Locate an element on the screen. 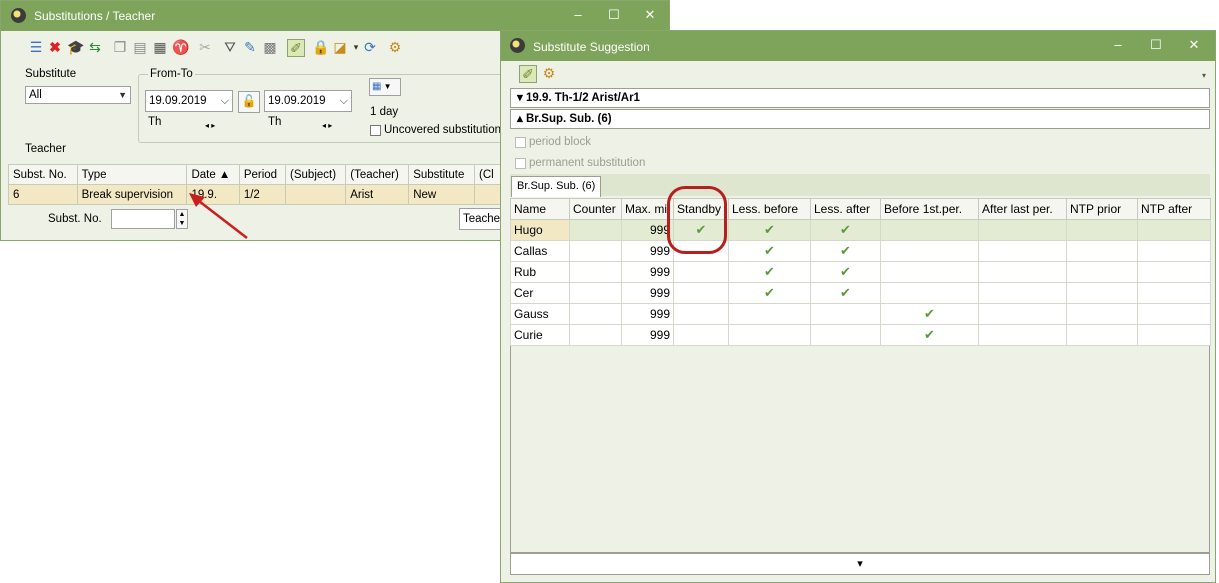  title-bar: Substitutions / Teacher – ☐ ✕ is located at coordinates (335, 16).